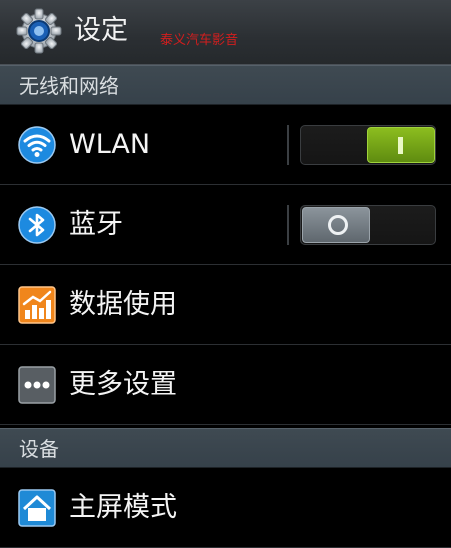 This screenshot has width=451, height=548. What do you see at coordinates (225, 225) in the screenshot?
I see `settings-item-bluetooth: 蓝牙` at bounding box center [225, 225].